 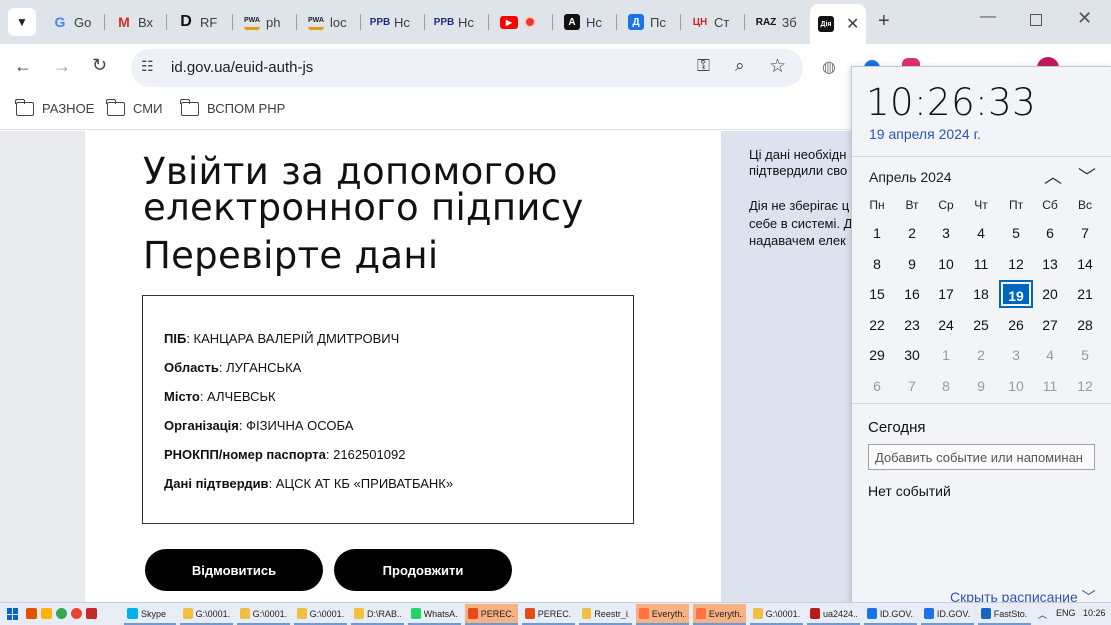 I want to click on bookmark-folder: РАЗНОЕ, so click(x=54, y=107).